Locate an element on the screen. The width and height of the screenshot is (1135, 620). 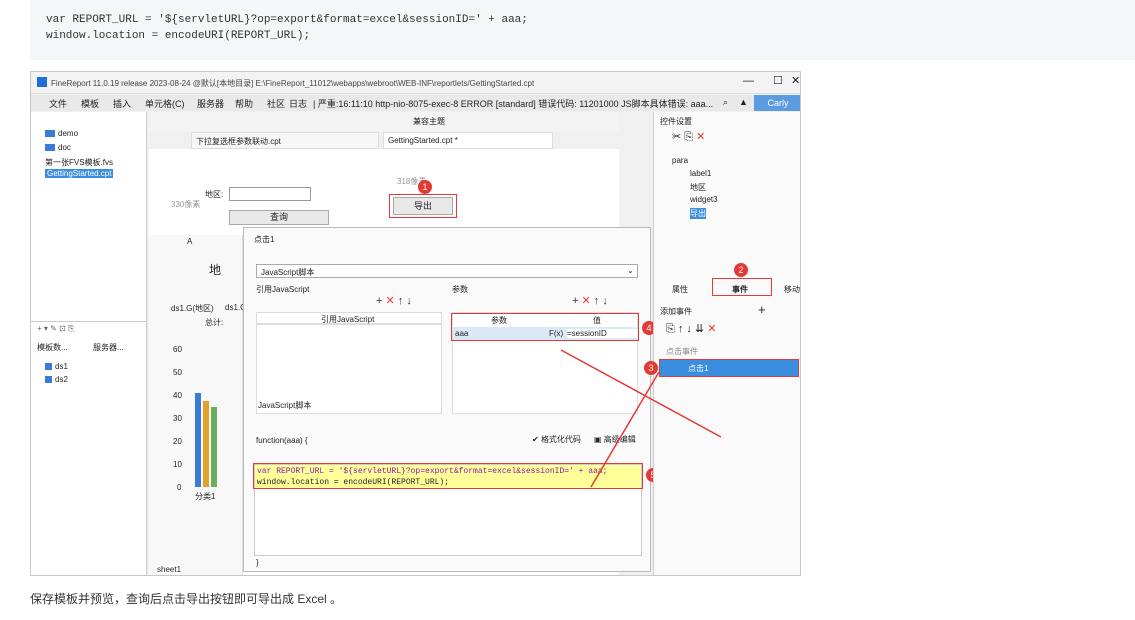
caption: 保存模板并预览，查询后点击导出按钮即可导出成 Excel 。 is located at coordinates (186, 599).